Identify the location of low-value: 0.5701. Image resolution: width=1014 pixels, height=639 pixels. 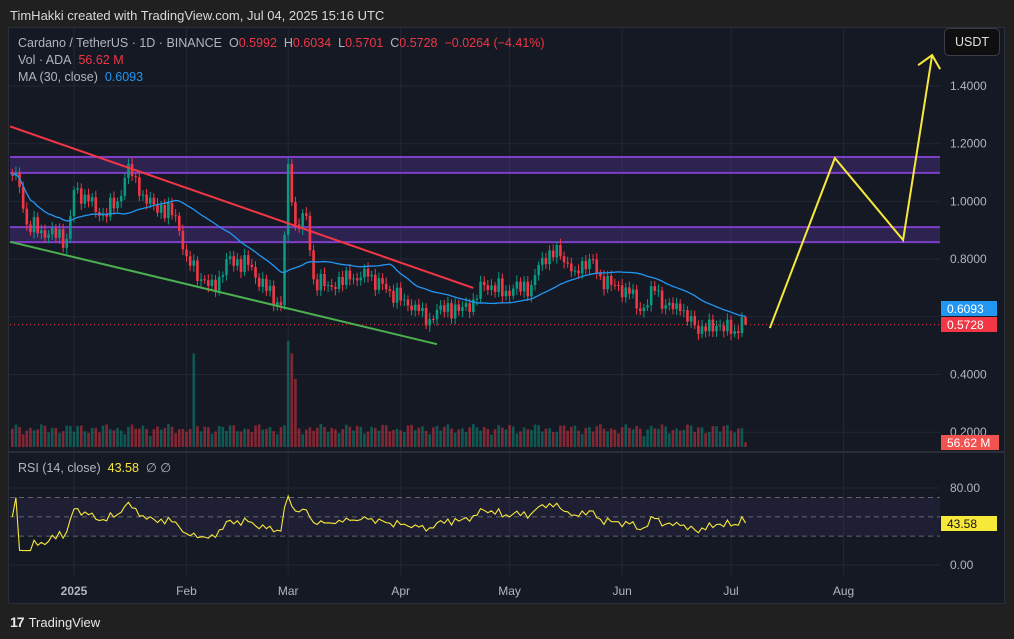
(364, 43).